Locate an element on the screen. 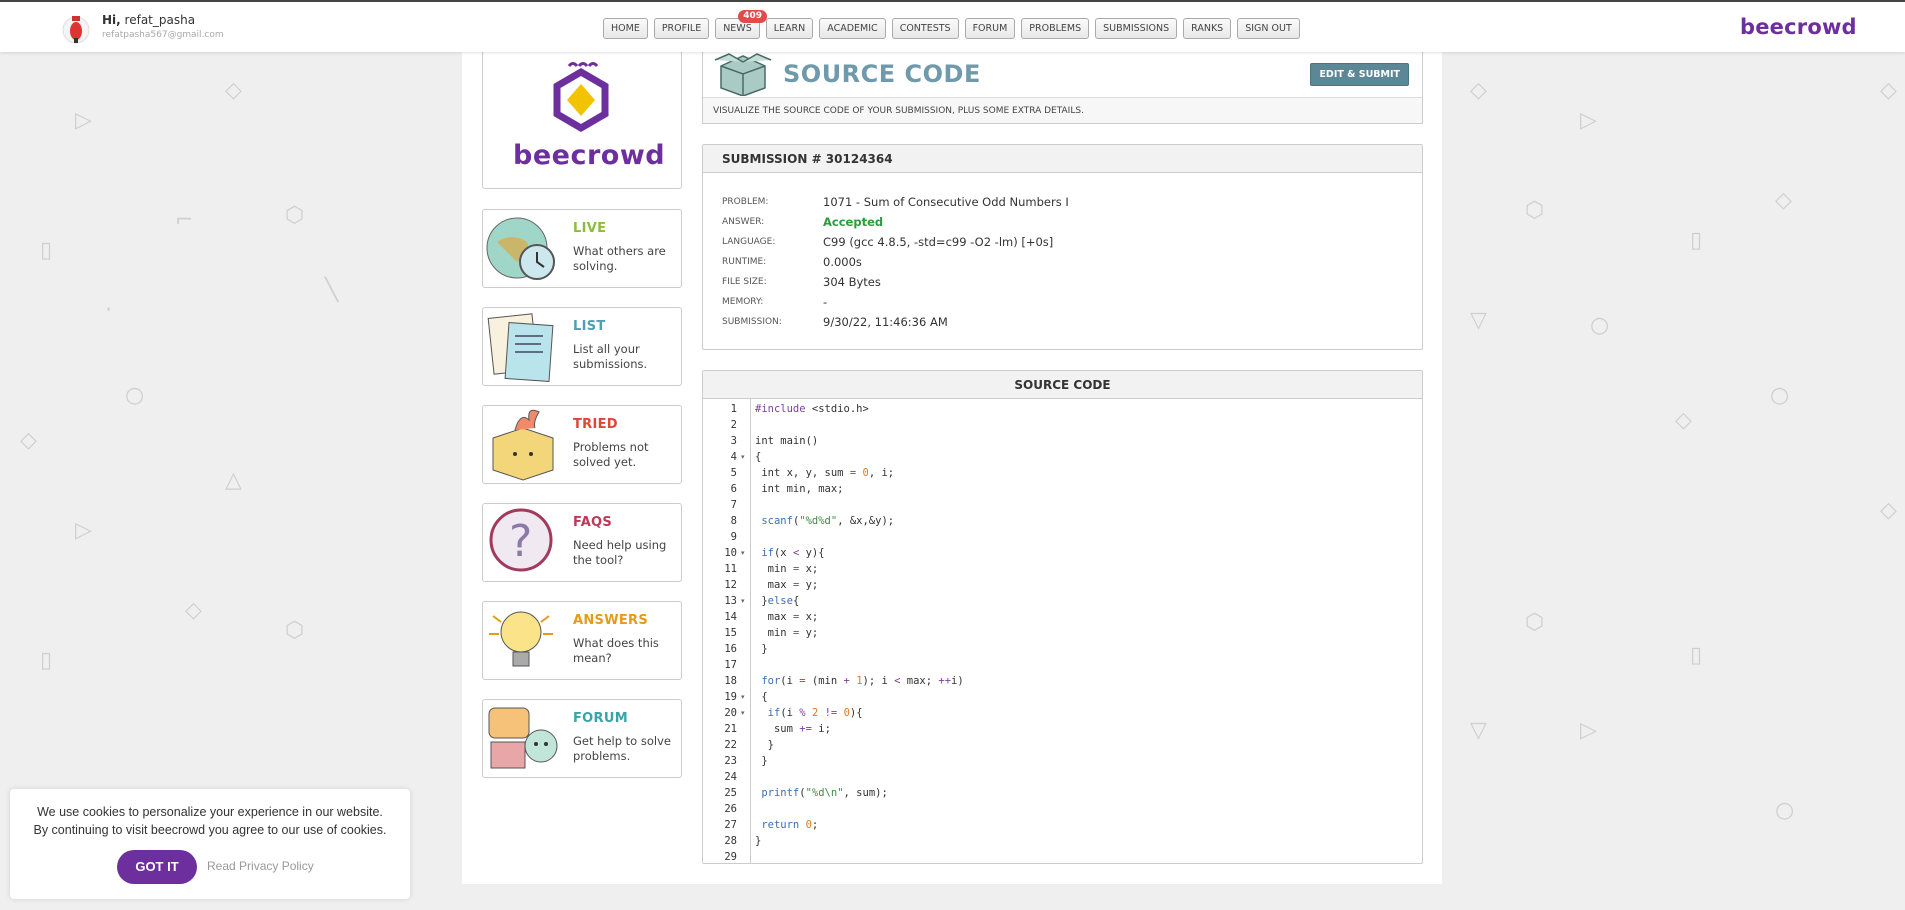 This screenshot has width=1905, height=910. code-line: #include <stdio.h> is located at coordinates (812, 409).